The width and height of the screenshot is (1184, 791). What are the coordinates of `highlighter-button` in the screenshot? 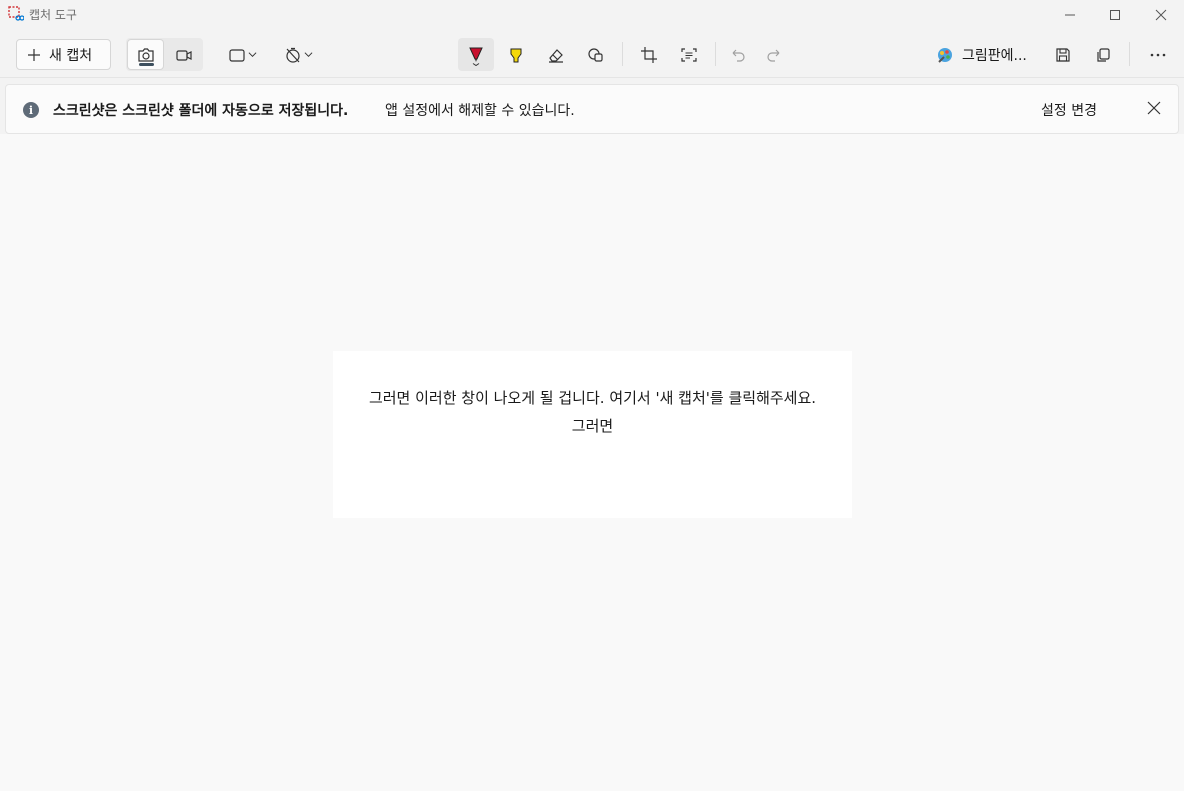 It's located at (516, 54).